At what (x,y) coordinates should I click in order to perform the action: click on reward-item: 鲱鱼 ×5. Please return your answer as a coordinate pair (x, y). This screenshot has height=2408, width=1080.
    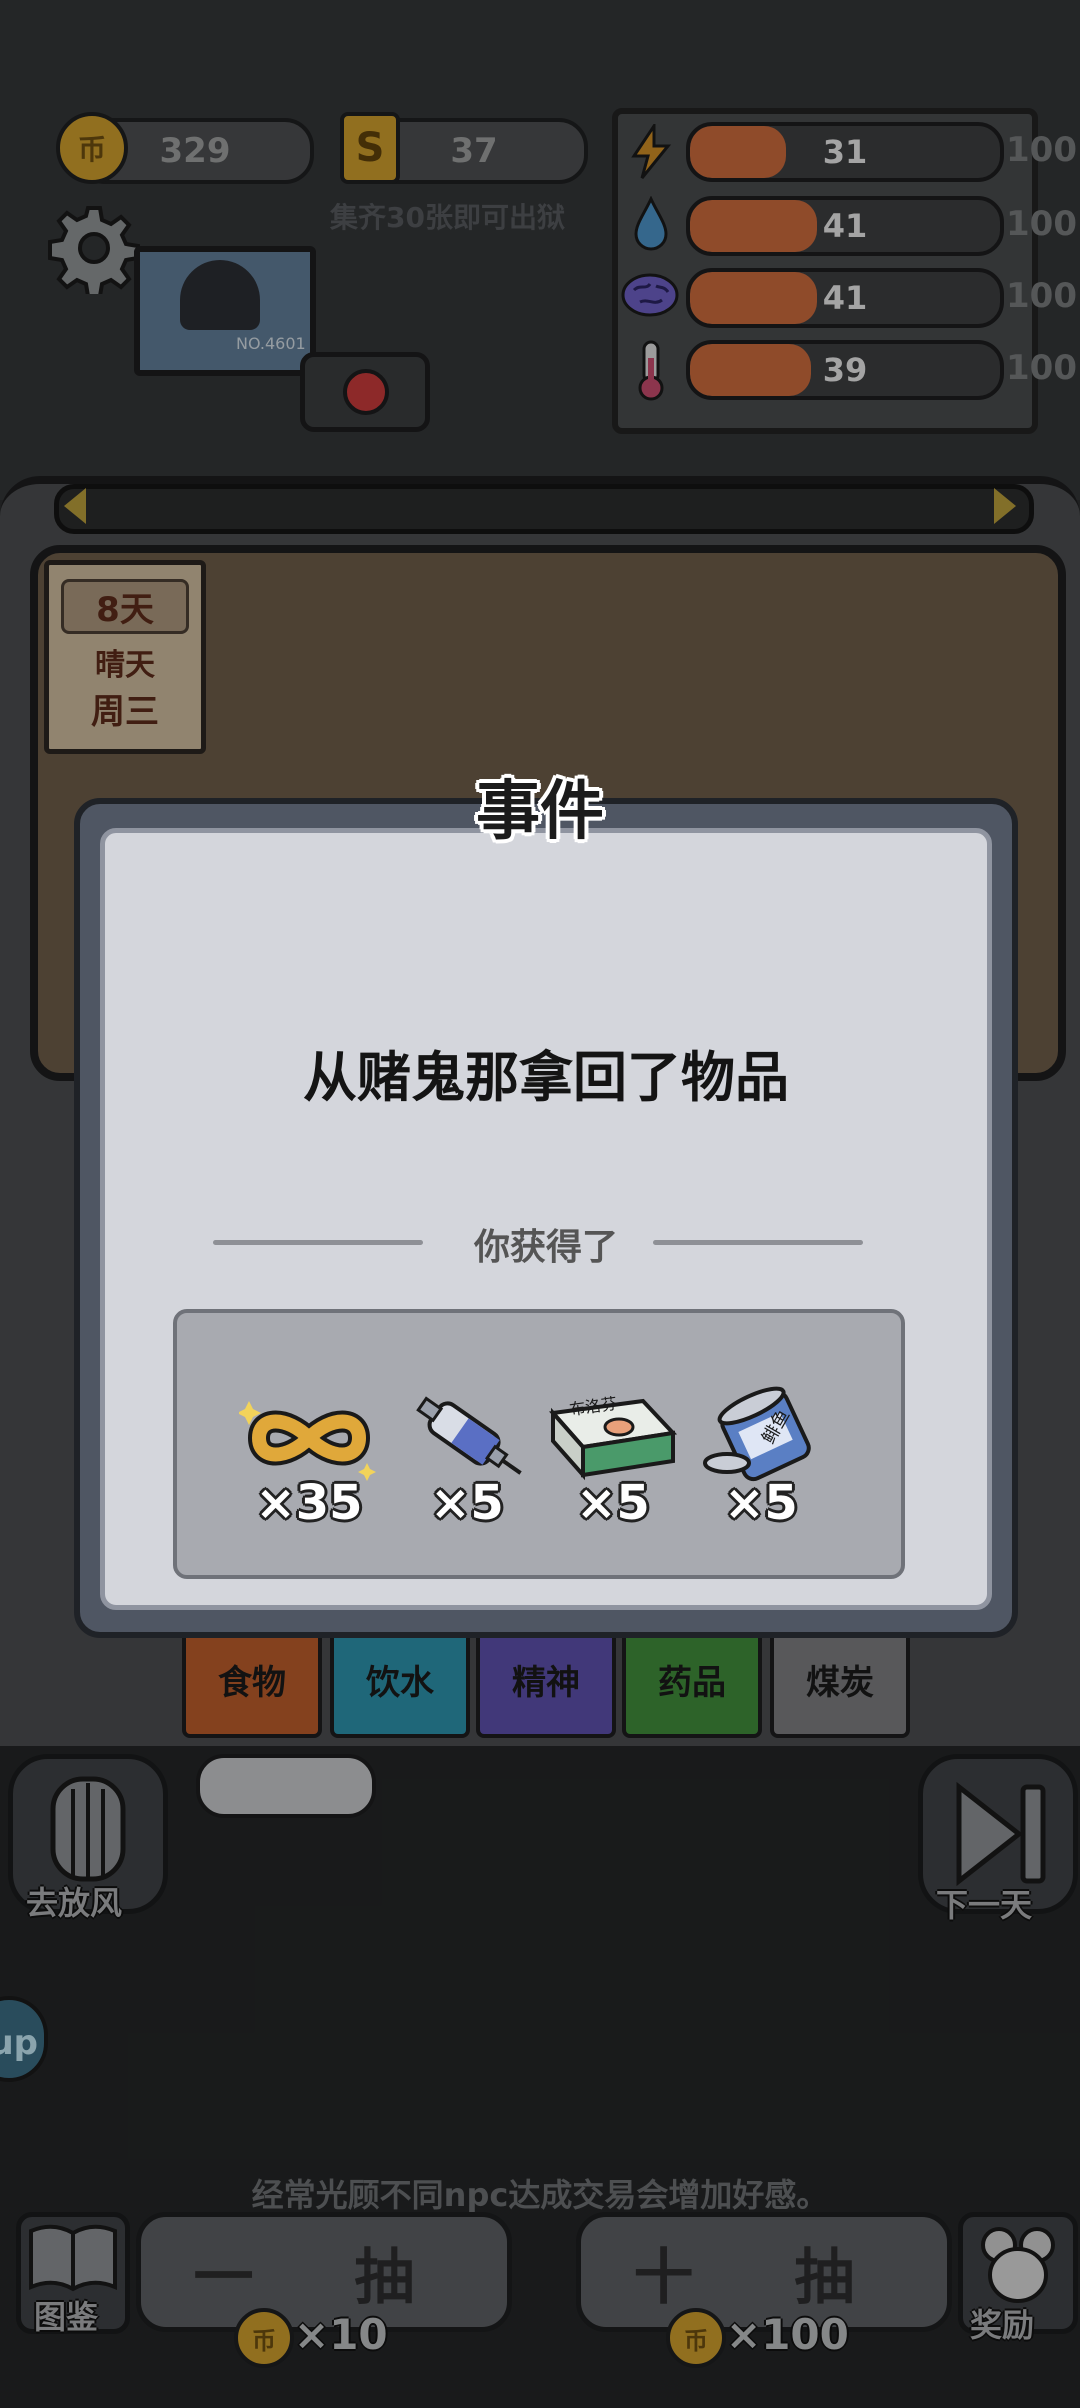
    Looking at the image, I should click on (761, 1457).